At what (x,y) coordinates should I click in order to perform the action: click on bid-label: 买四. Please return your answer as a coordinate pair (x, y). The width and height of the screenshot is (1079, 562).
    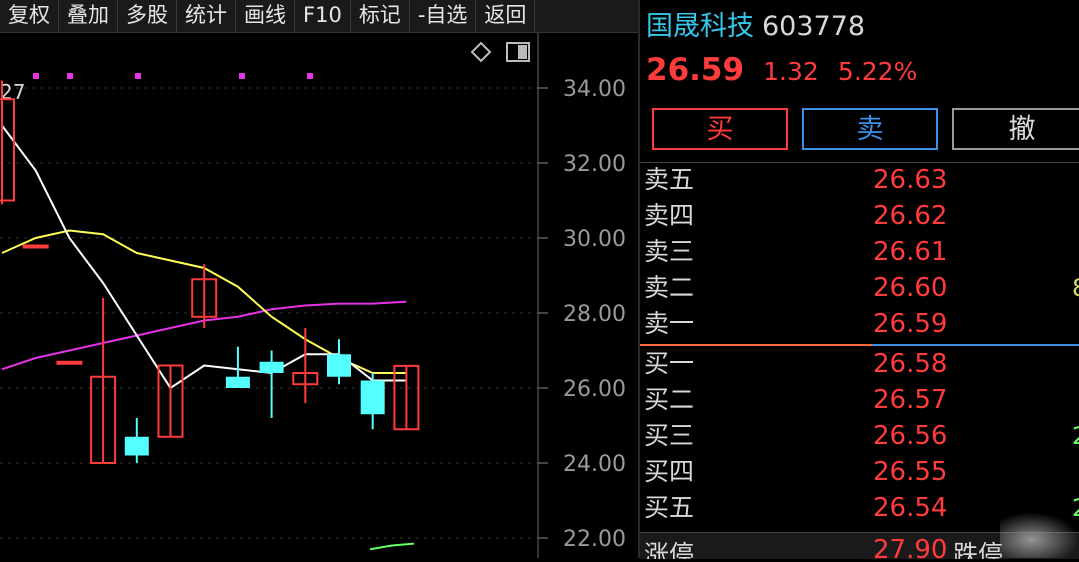
    Looking at the image, I should click on (669, 471).